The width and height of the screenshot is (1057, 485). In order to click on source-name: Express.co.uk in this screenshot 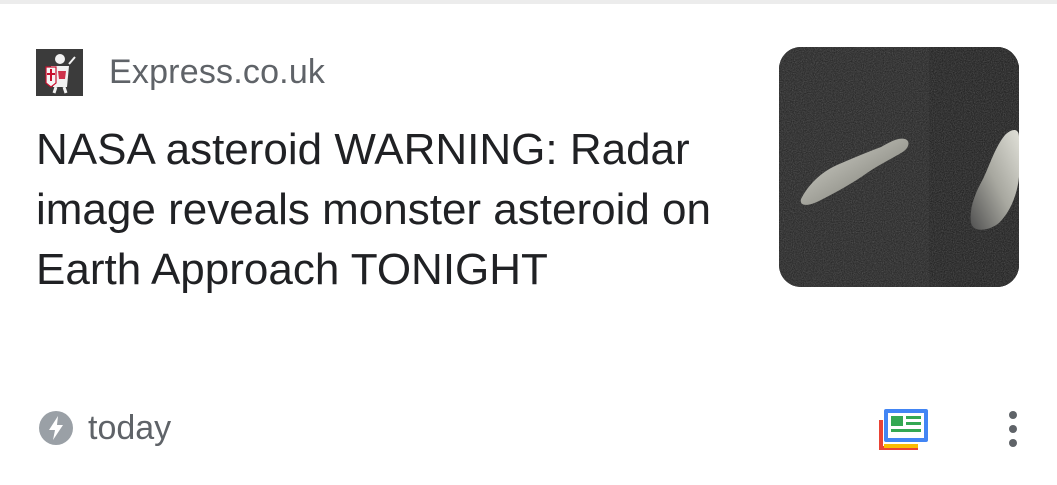, I will do `click(217, 72)`.